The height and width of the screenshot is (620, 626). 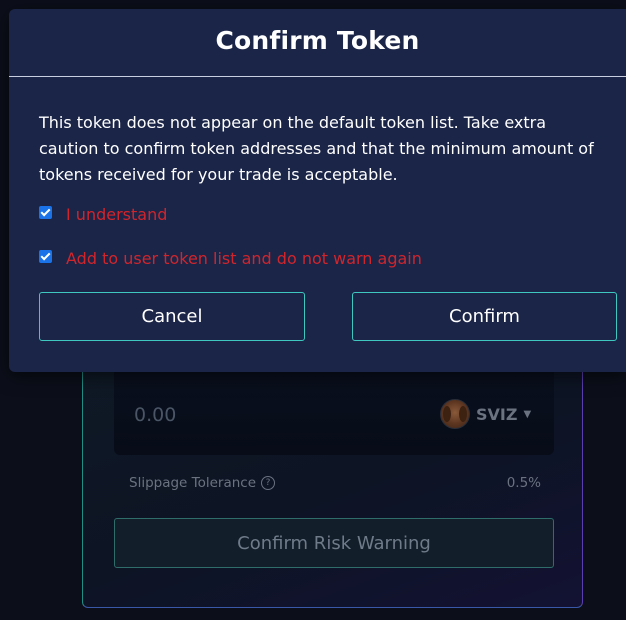 I want to click on cancel-button: Cancel, so click(x=172, y=316).